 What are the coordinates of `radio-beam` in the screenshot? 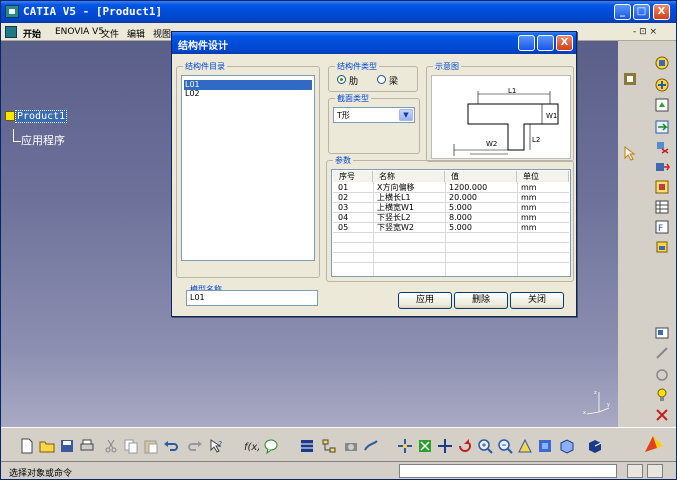 It's located at (381, 79).